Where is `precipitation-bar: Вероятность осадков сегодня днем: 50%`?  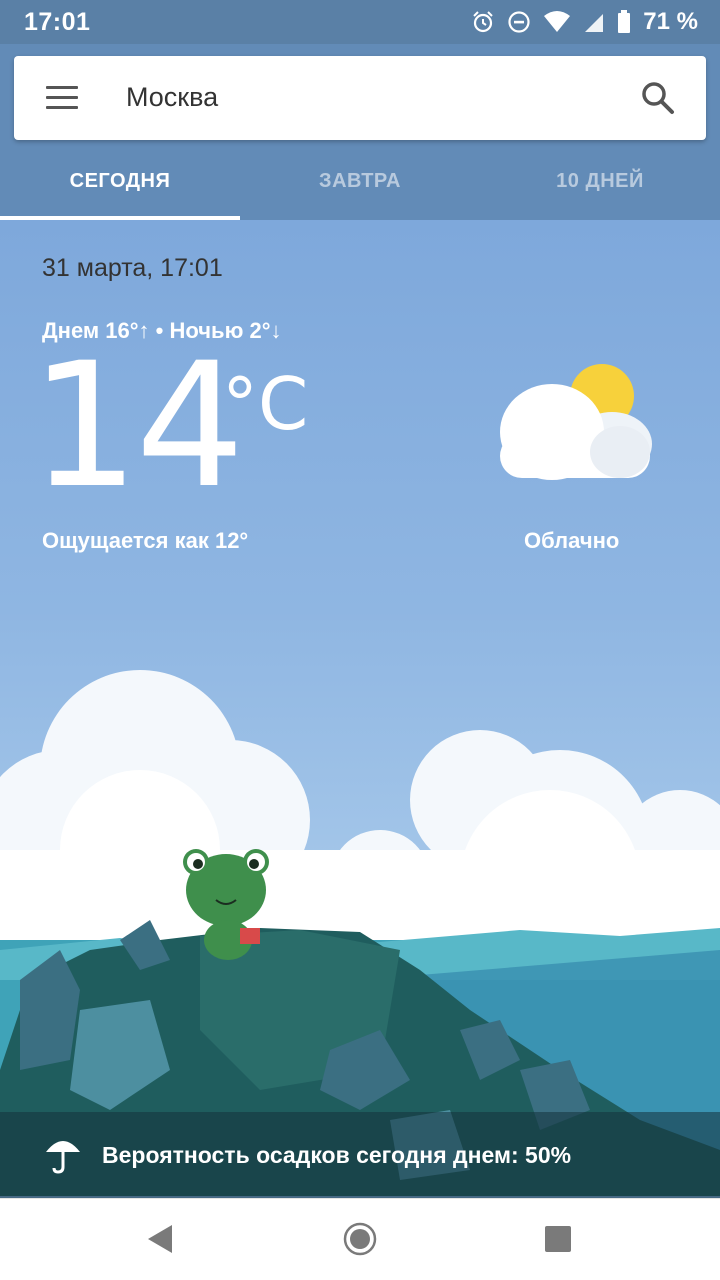 precipitation-bar: Вероятность осадков сегодня днем: 50% is located at coordinates (360, 1155).